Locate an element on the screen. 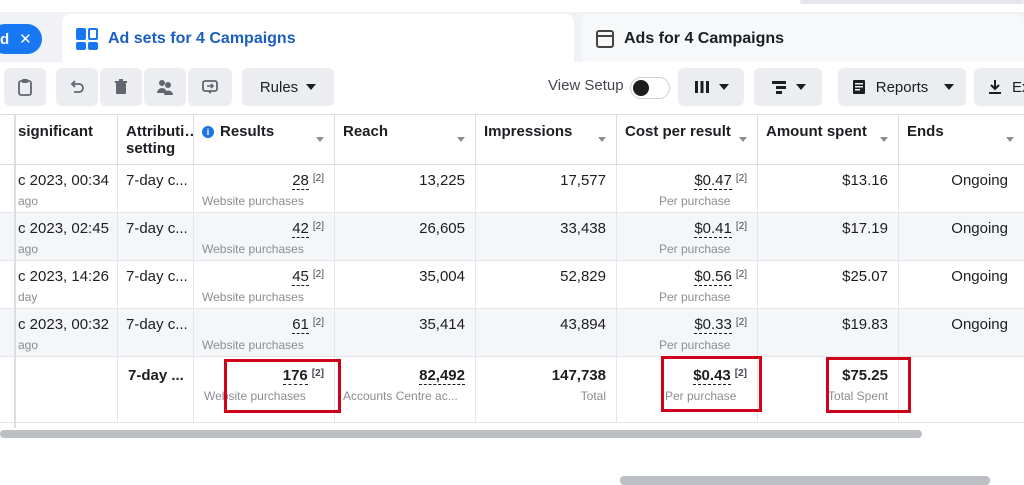  column-header-impressions: Impressions is located at coordinates (546, 140).